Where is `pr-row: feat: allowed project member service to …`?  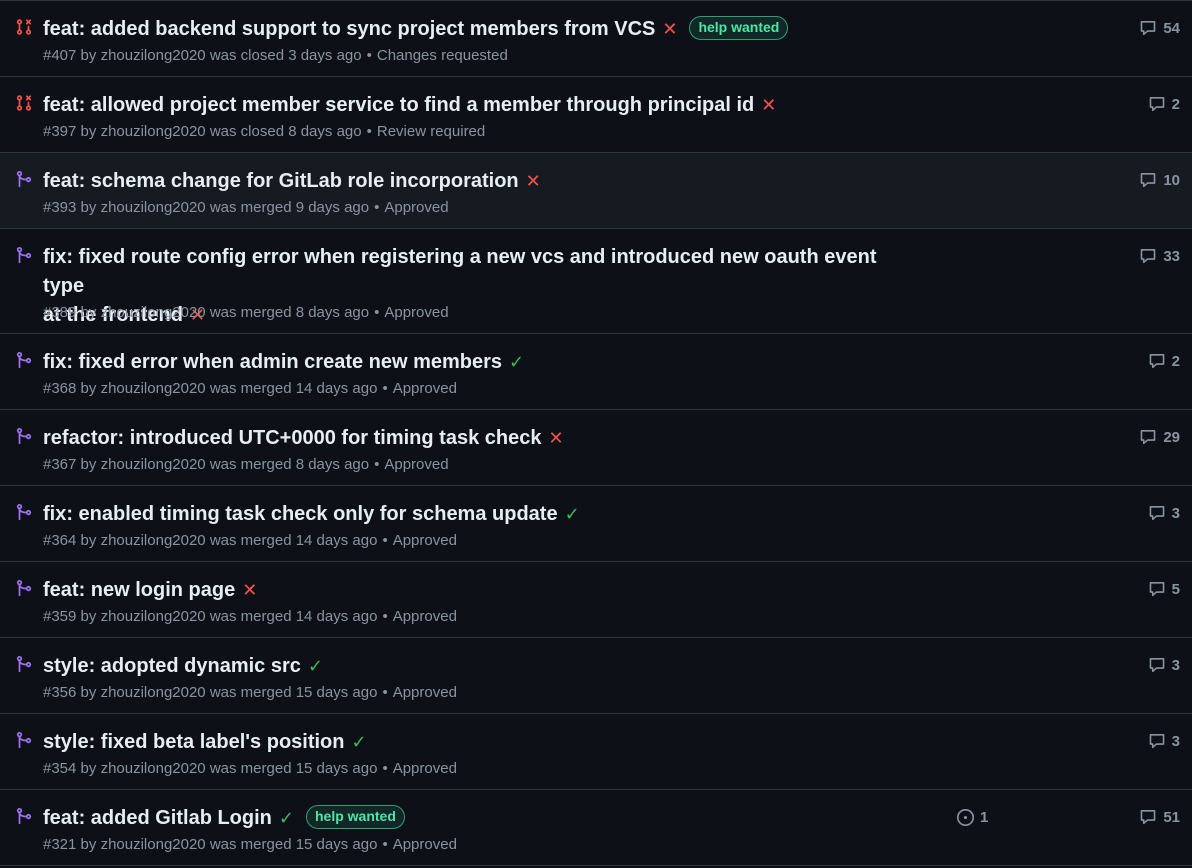 pr-row: feat: allowed project member service to … is located at coordinates (596, 115).